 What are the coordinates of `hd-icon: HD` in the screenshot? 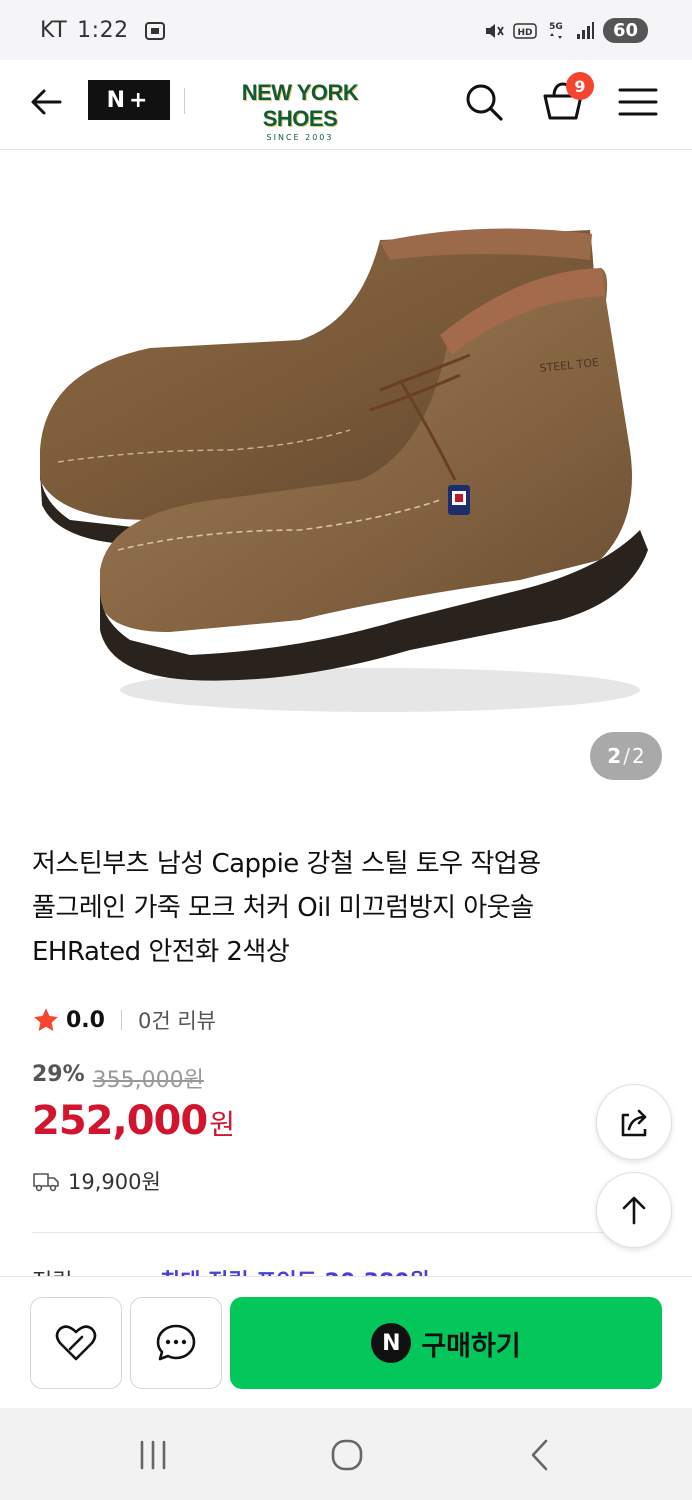 It's located at (525, 30).